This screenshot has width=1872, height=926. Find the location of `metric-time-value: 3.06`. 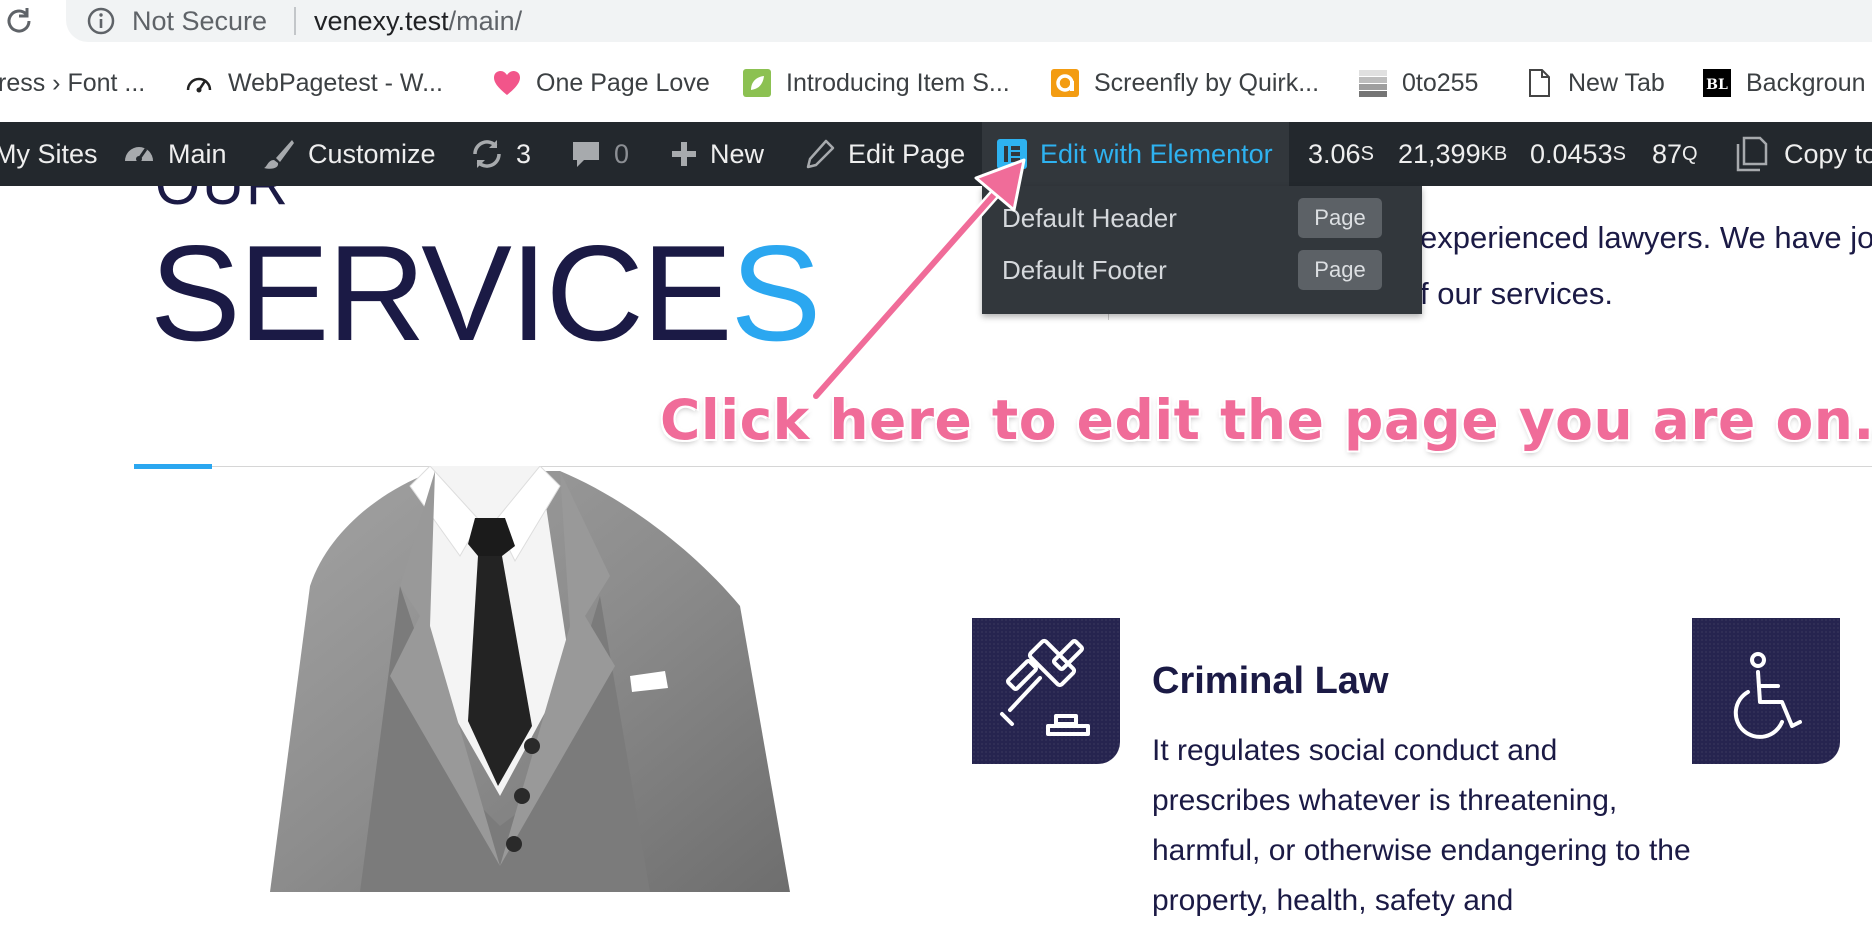

metric-time-value: 3.06 is located at coordinates (1334, 153).